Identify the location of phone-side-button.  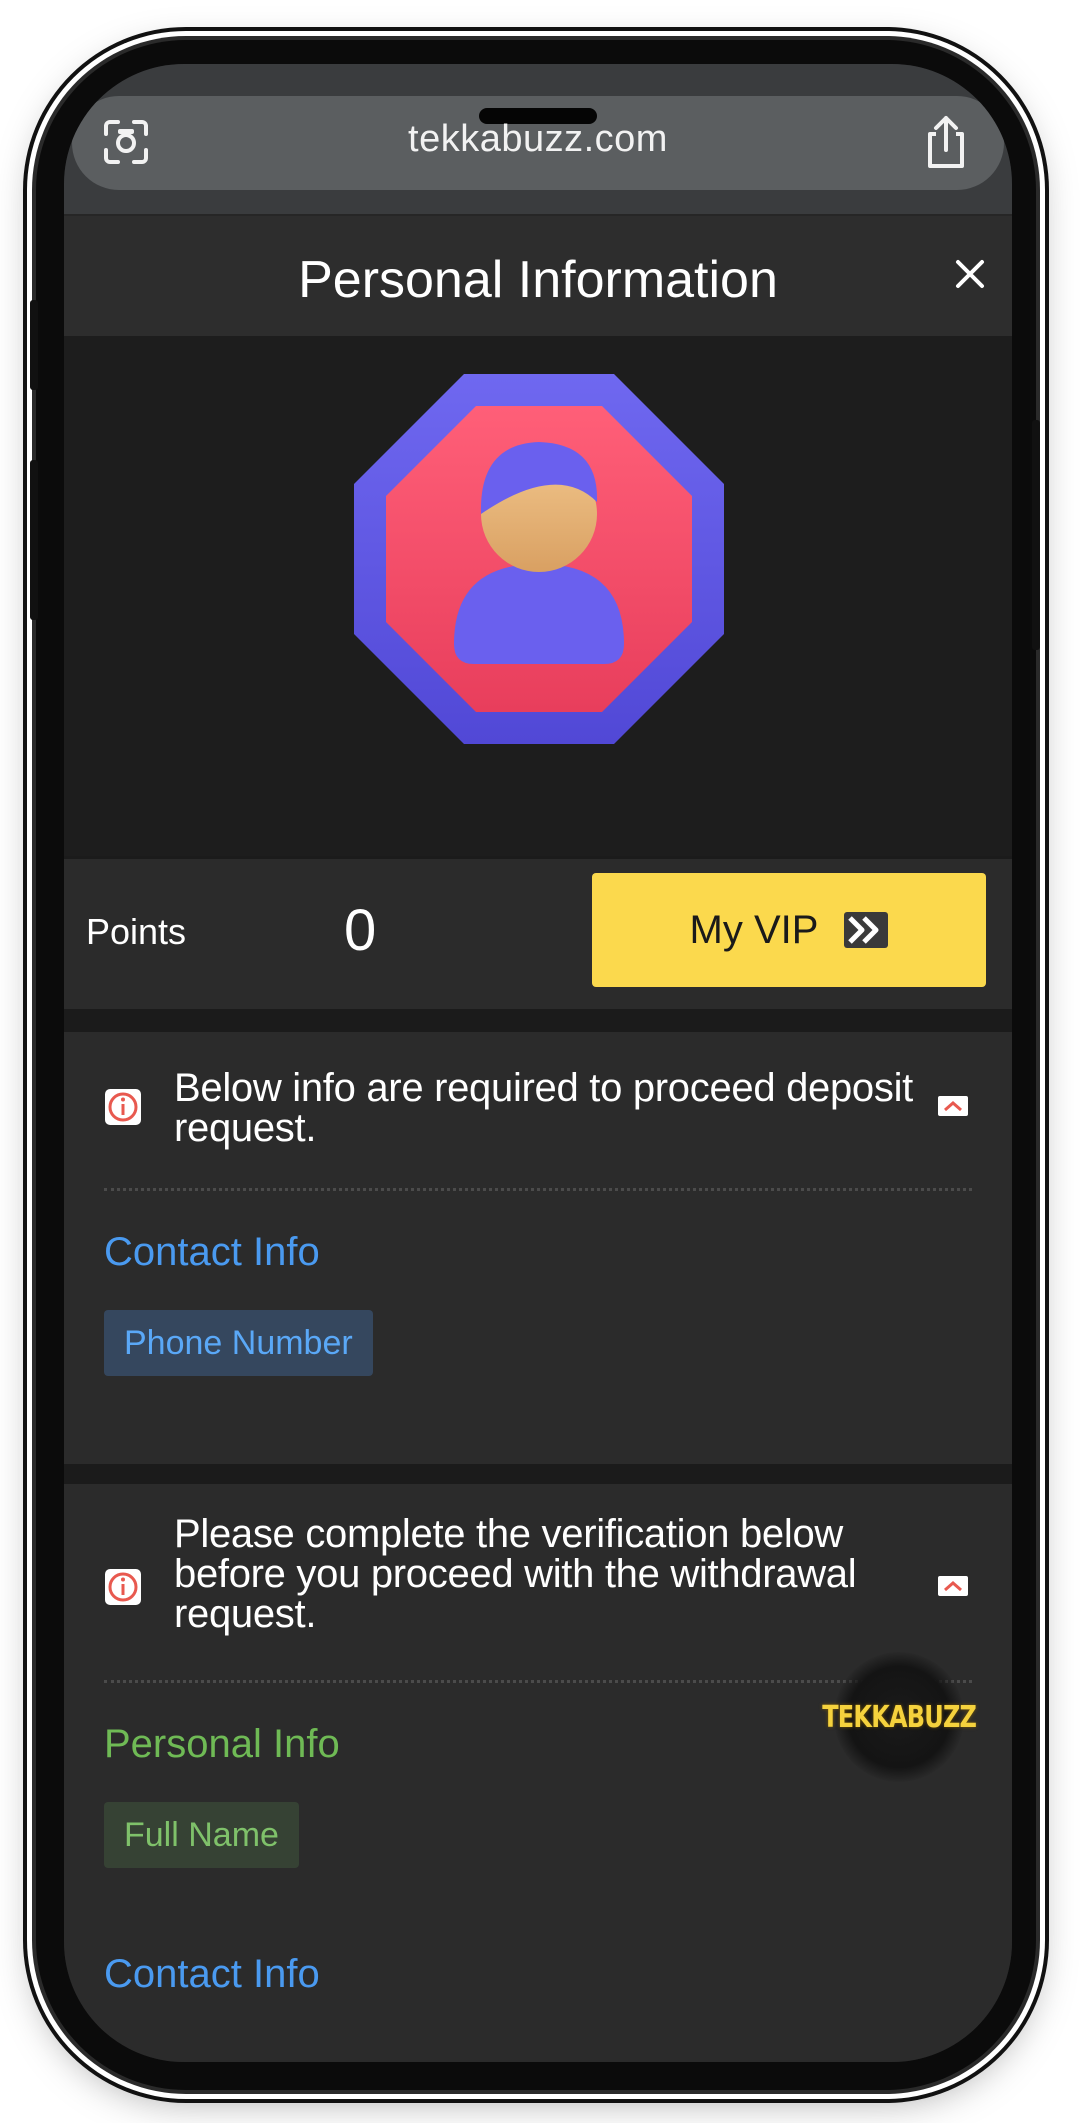
(34, 345).